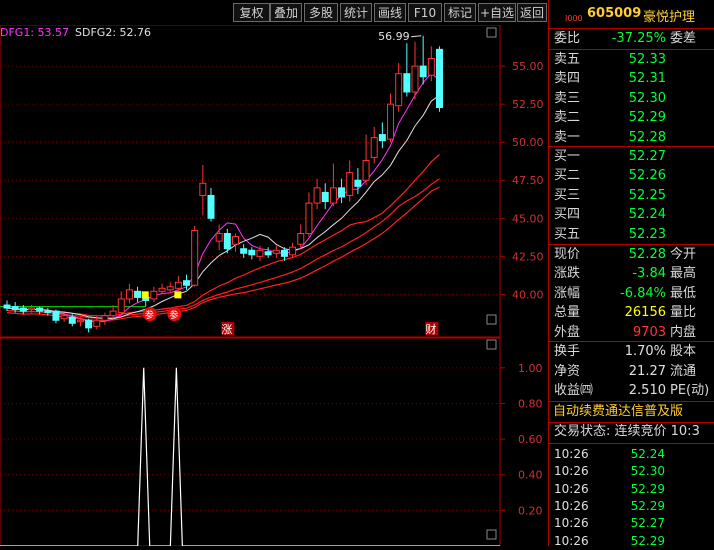  Describe the element at coordinates (416, 36) in the screenshot. I see `high-price-arrow` at that location.